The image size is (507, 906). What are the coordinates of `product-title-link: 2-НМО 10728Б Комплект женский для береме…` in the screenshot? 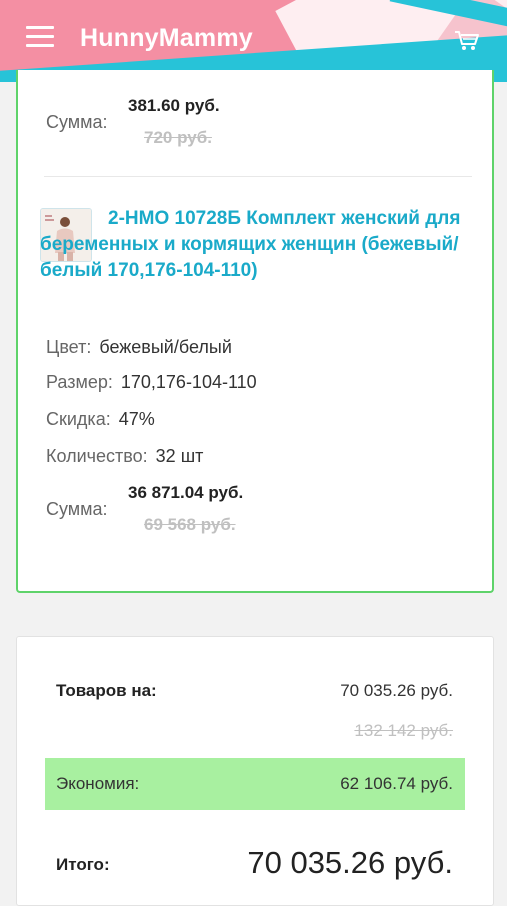 It's located at (260, 245).